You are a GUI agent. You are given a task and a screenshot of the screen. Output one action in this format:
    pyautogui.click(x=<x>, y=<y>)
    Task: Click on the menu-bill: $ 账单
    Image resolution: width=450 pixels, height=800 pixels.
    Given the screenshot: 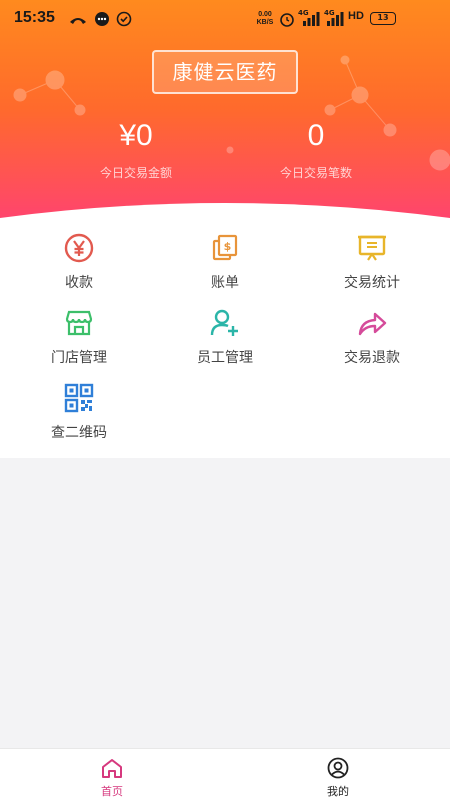 What is the action you would take?
    pyautogui.click(x=225, y=269)
    